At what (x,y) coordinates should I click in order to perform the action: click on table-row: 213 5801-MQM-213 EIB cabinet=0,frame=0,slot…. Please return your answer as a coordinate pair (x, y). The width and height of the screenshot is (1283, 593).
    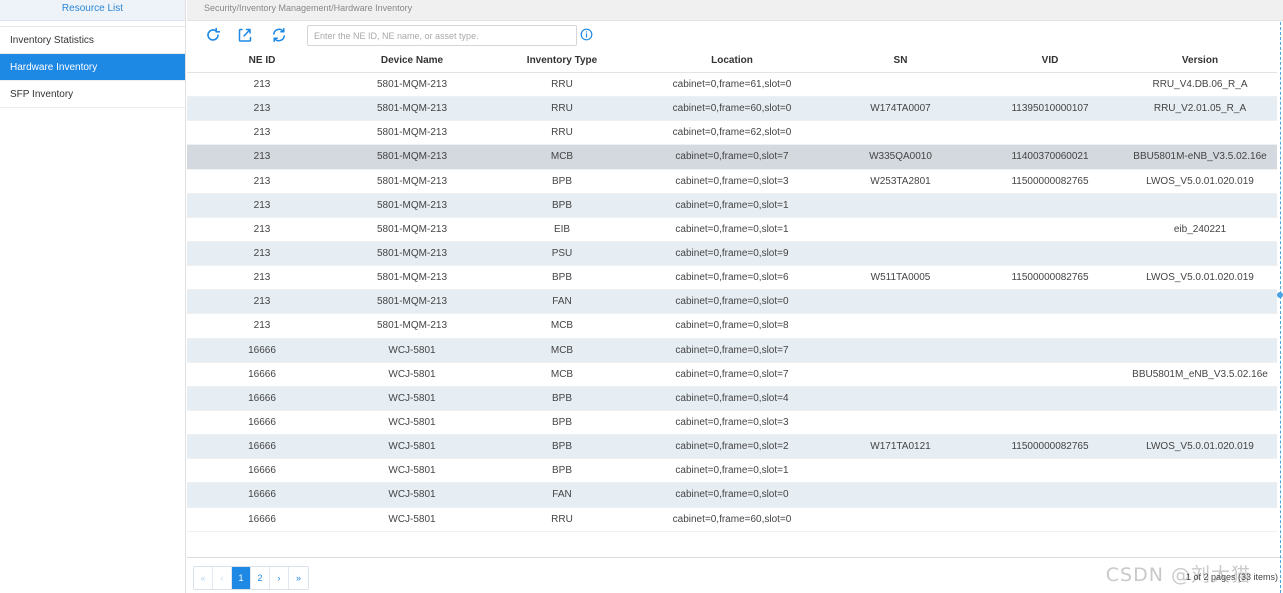
    Looking at the image, I should click on (732, 230).